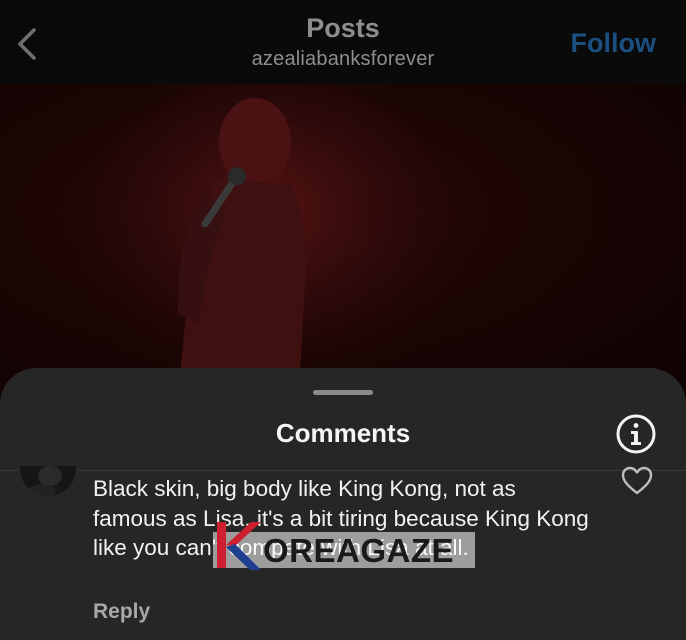 This screenshot has width=686, height=640. What do you see at coordinates (343, 42) in the screenshot?
I see `top-bar: Posts azealiabanksforever Follow` at bounding box center [343, 42].